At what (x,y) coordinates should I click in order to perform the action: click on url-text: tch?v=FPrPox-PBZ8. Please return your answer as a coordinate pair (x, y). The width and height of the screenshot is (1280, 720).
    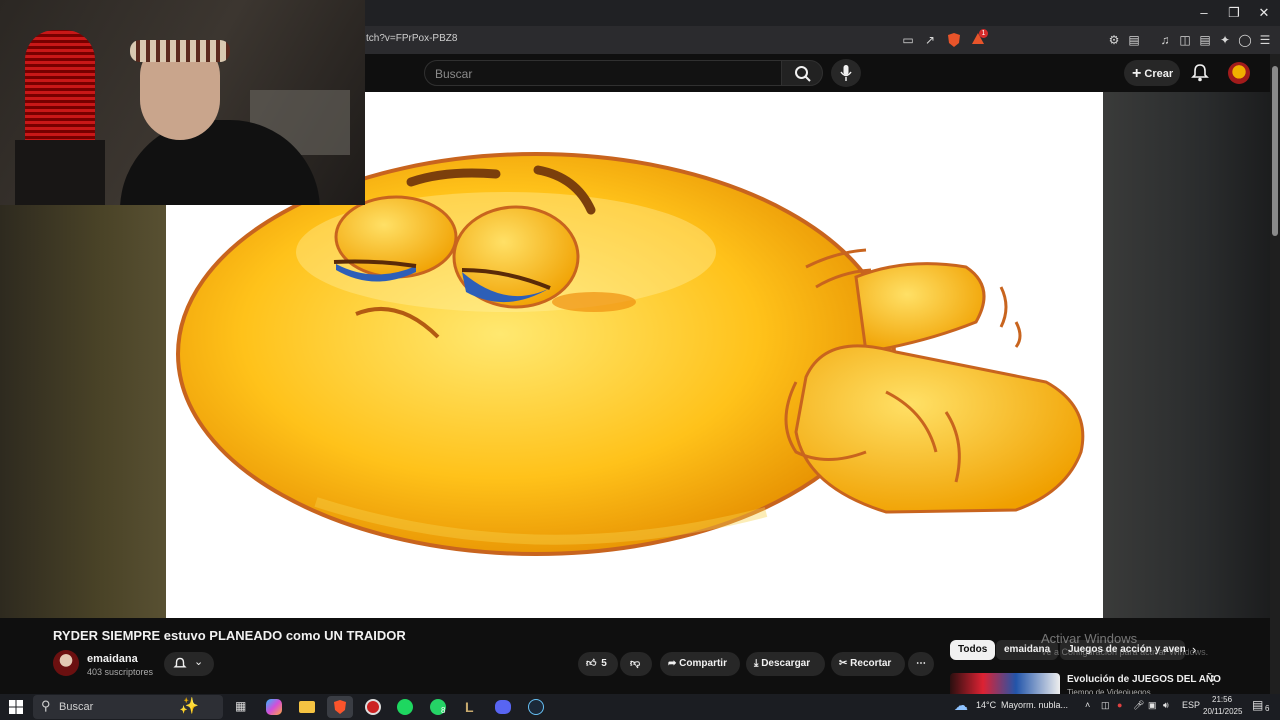
    Looking at the image, I should click on (411, 38).